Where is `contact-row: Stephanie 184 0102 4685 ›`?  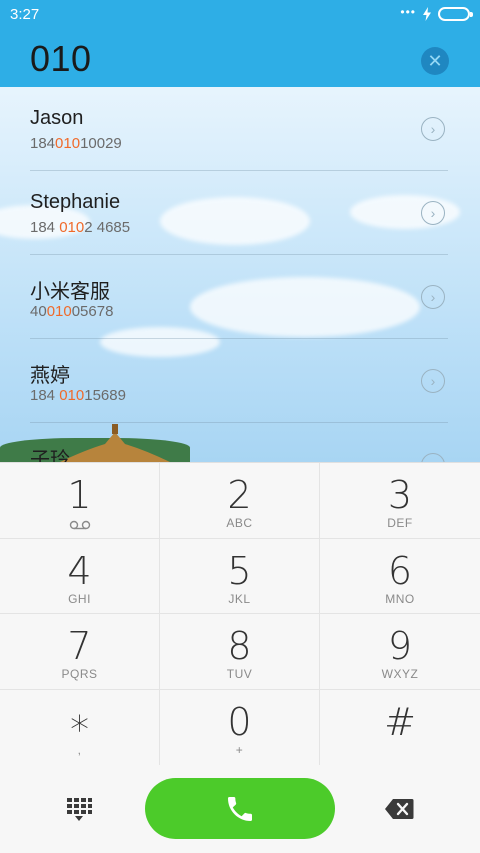 contact-row: Stephanie 184 0102 4685 › is located at coordinates (239, 213).